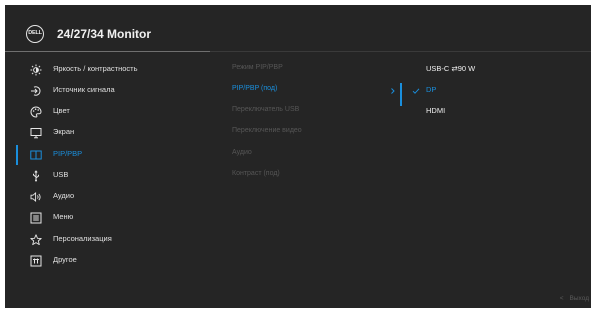 The image size is (594, 311). Describe the element at coordinates (36, 218) in the screenshot. I see `menu-icon` at that location.